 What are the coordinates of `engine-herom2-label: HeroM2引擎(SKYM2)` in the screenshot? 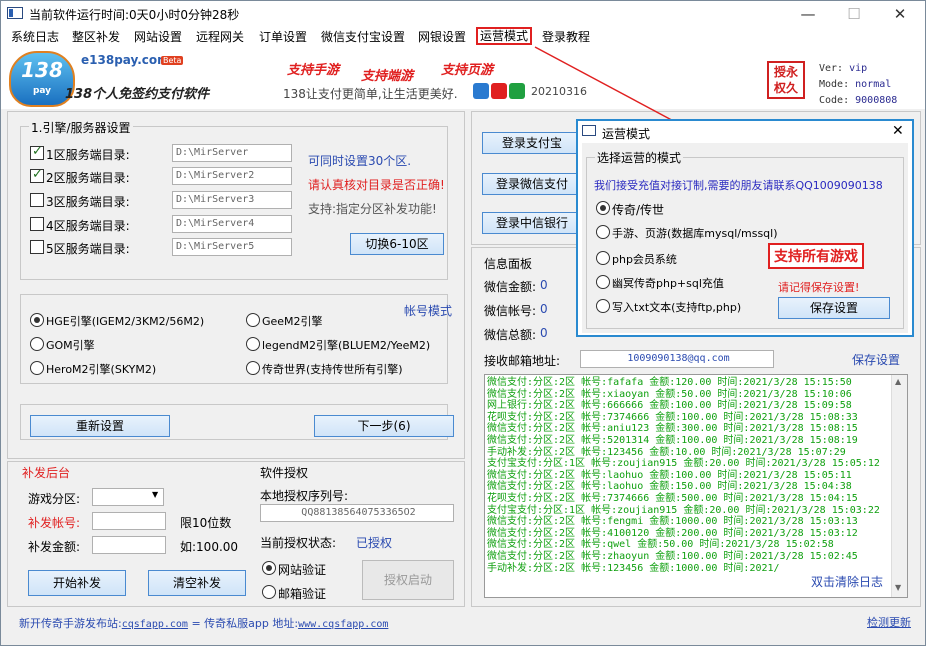 It's located at (101, 369).